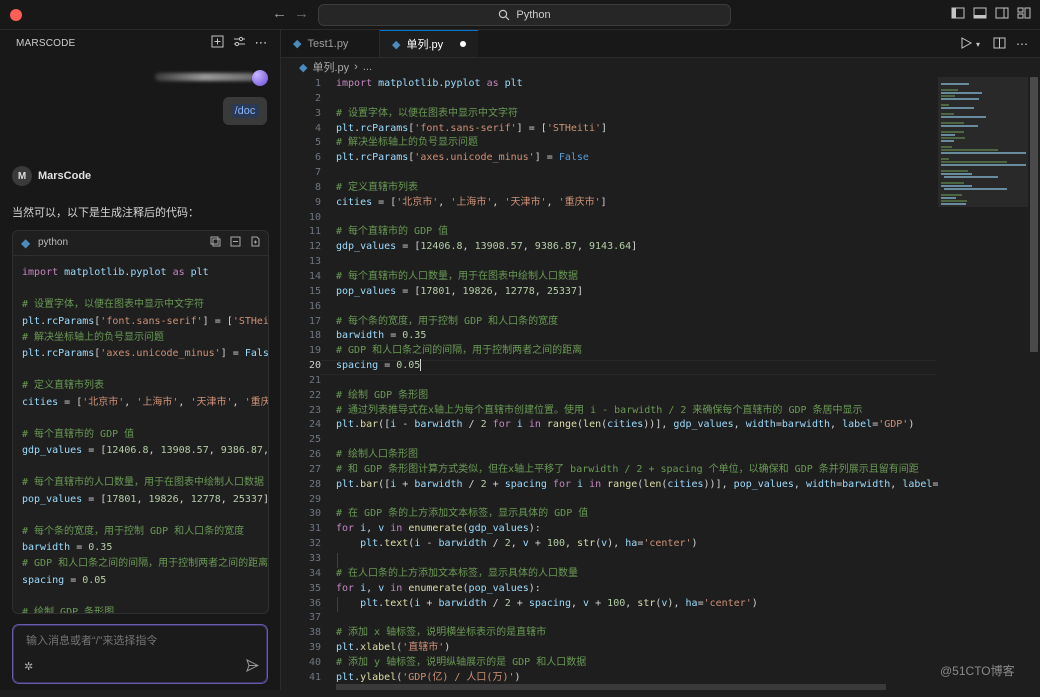 The image size is (1040, 697). Describe the element at coordinates (317, 173) in the screenshot. I see `line-number: 7` at that location.